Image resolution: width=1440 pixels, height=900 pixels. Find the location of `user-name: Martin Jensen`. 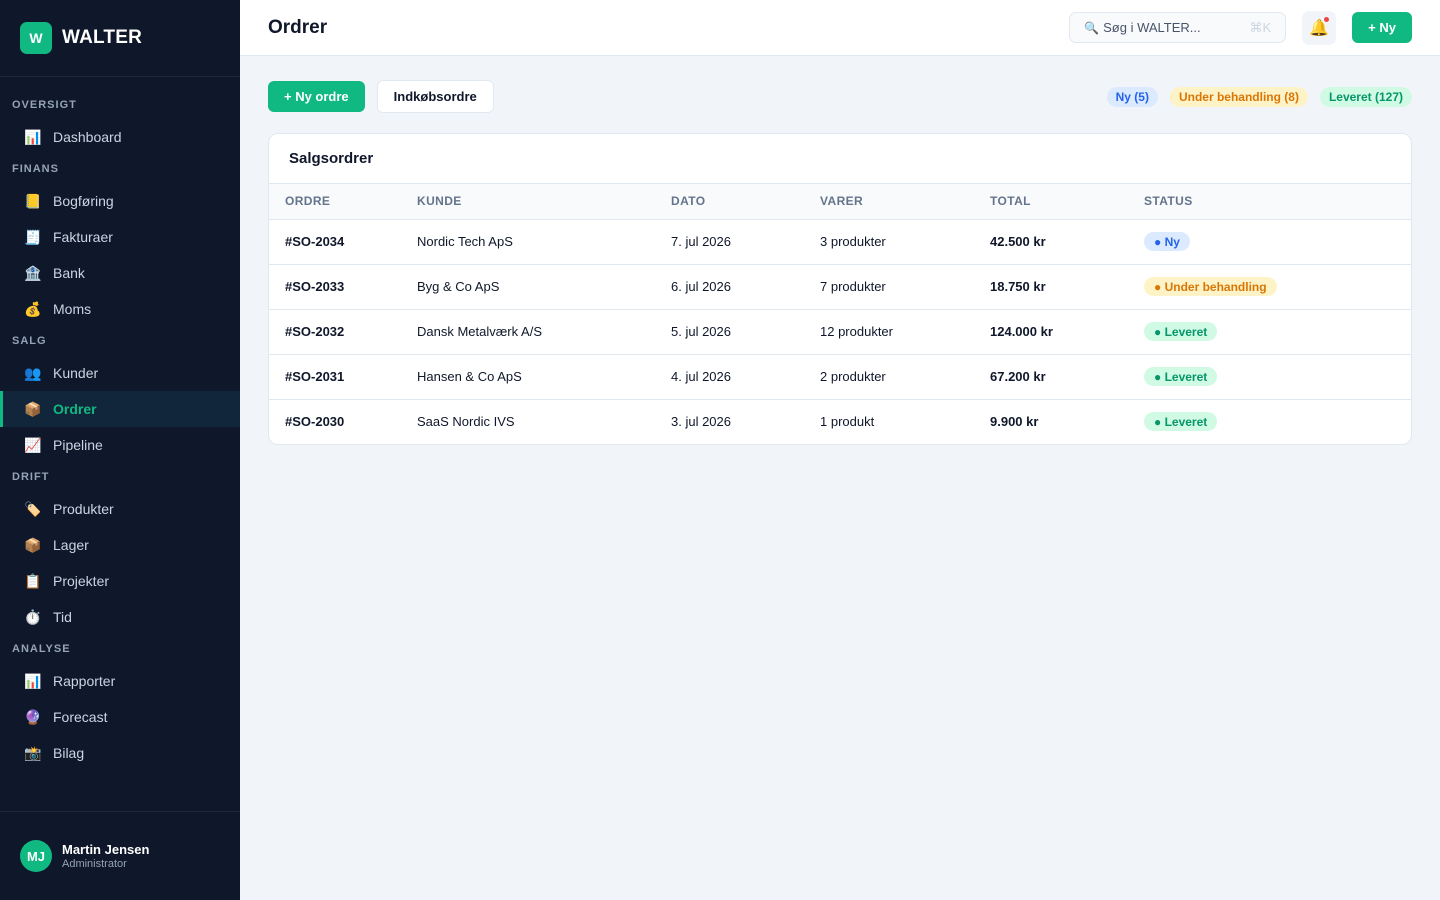

user-name: Martin Jensen is located at coordinates (106, 849).